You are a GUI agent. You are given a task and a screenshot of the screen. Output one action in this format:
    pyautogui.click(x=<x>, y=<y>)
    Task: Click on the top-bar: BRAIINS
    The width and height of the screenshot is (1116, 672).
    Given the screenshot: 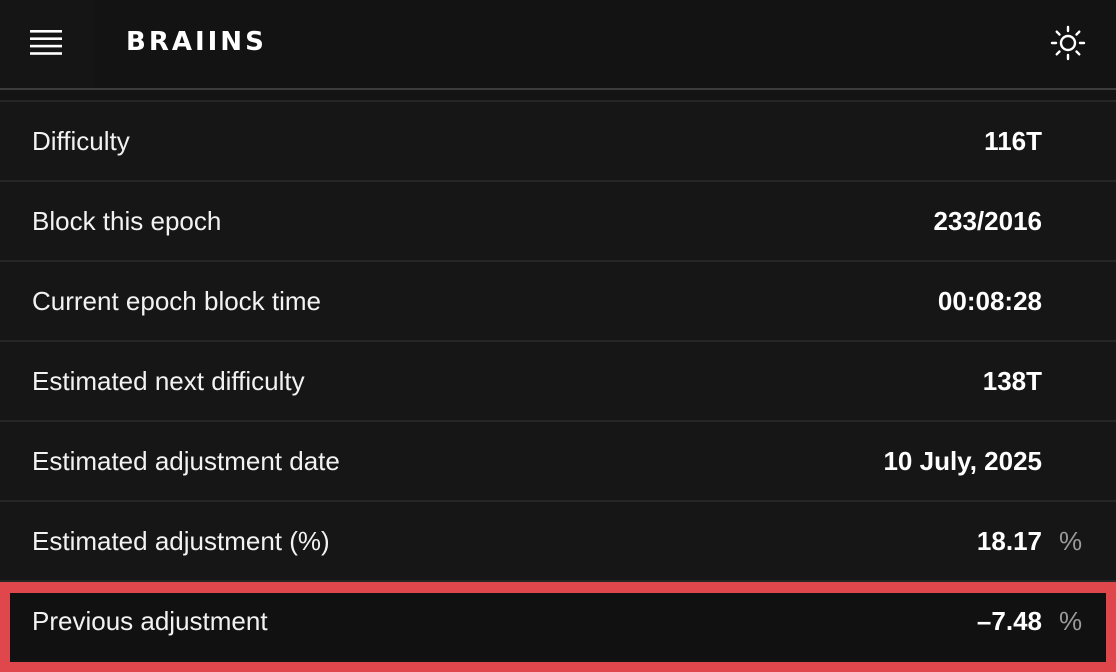 What is the action you would take?
    pyautogui.click(x=558, y=45)
    